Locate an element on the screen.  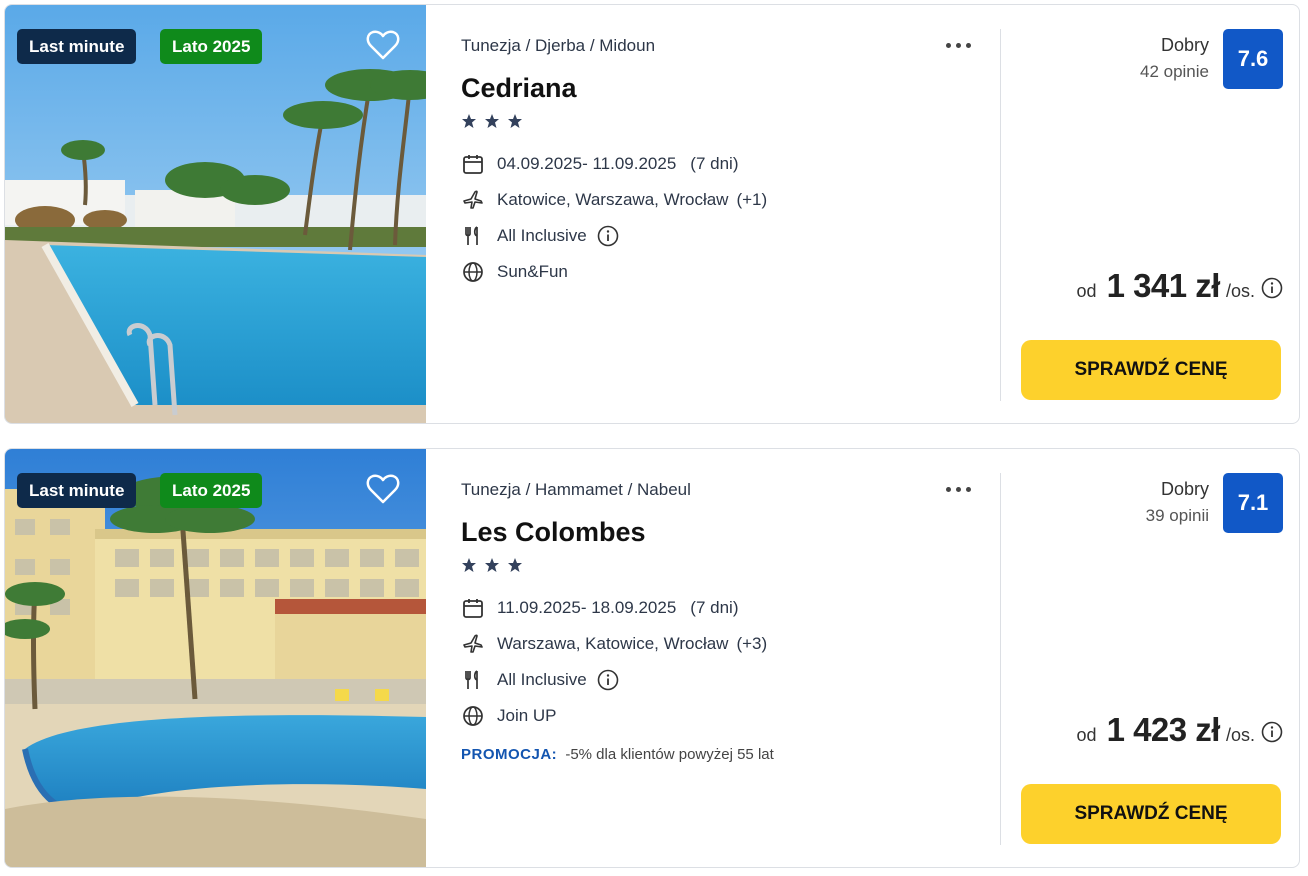
promo-label: PROMOCJA: is located at coordinates (509, 754).